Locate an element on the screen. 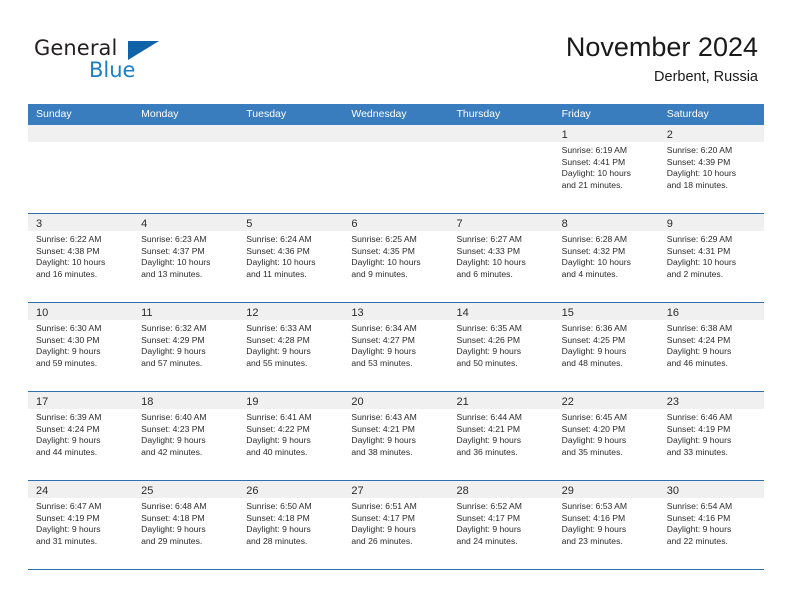 This screenshot has height=612, width=792. day-number-band: 15 is located at coordinates (606, 311).